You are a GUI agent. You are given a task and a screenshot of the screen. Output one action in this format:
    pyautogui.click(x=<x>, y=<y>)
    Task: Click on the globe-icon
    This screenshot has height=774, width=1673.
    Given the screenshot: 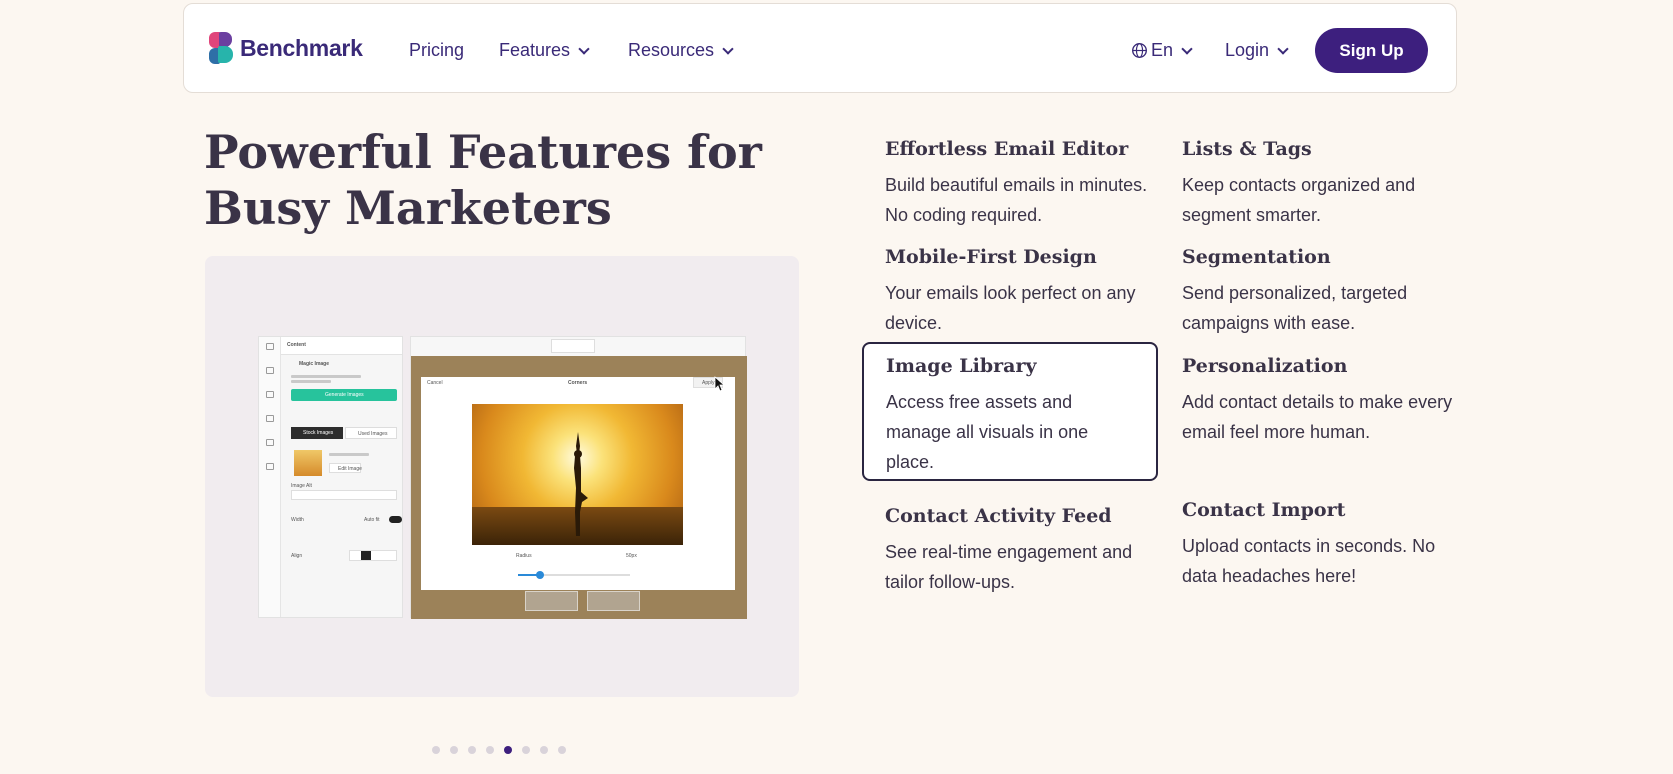 What is the action you would take?
    pyautogui.click(x=1139, y=50)
    